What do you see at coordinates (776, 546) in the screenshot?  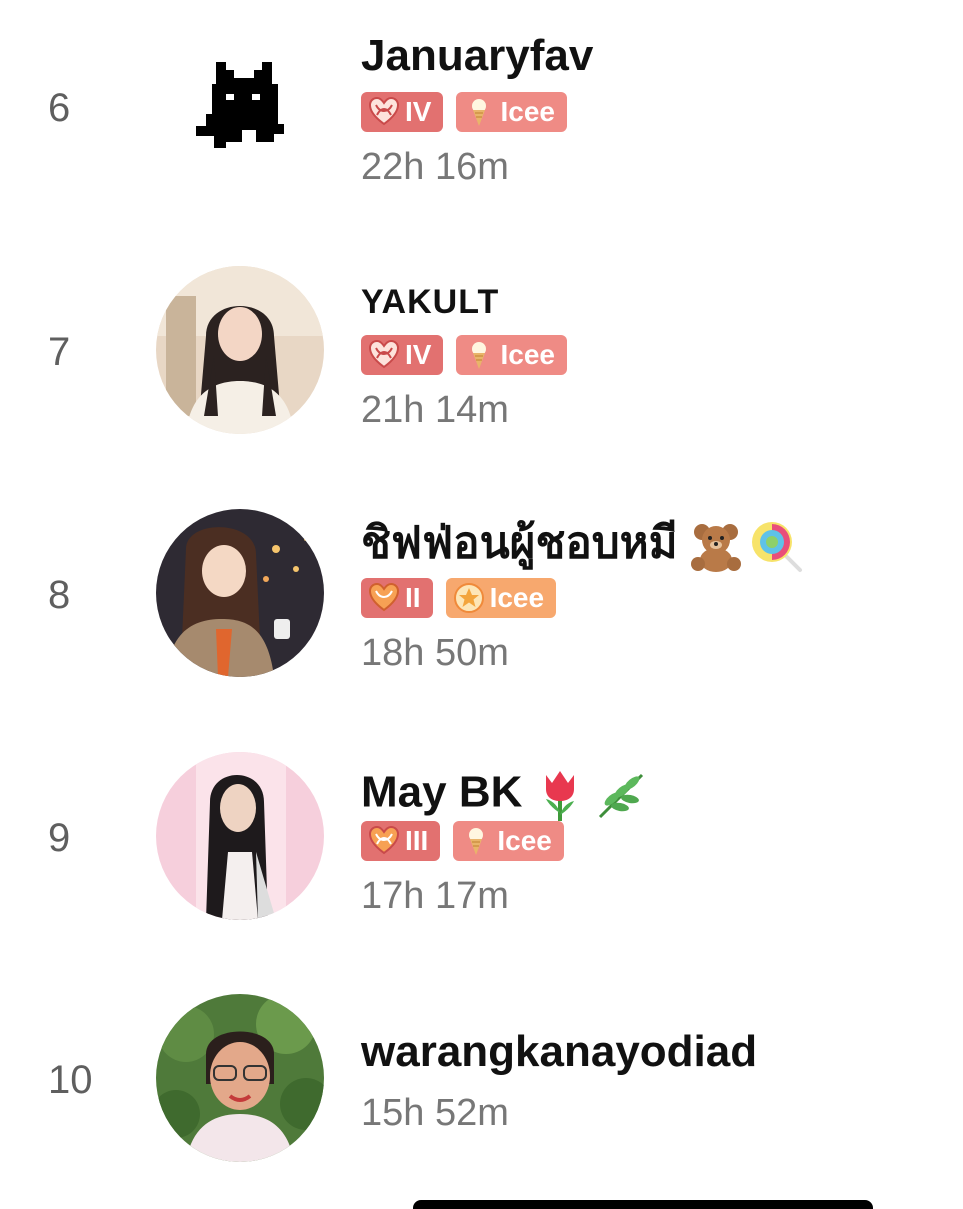 I see `lollipop-emoji` at bounding box center [776, 546].